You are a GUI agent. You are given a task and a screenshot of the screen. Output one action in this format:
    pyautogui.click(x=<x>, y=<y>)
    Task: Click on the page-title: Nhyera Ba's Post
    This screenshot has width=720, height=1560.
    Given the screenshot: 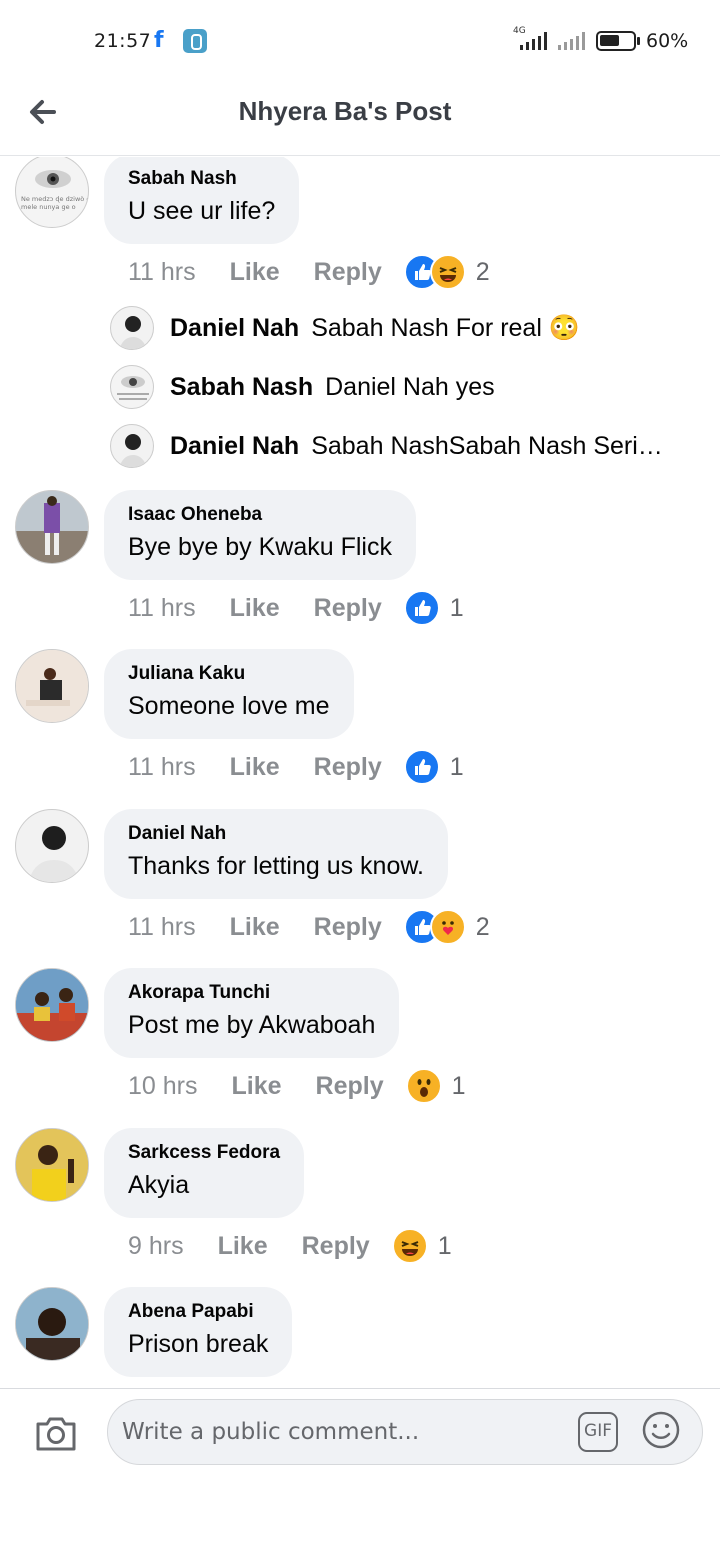 What is the action you would take?
    pyautogui.click(x=345, y=111)
    